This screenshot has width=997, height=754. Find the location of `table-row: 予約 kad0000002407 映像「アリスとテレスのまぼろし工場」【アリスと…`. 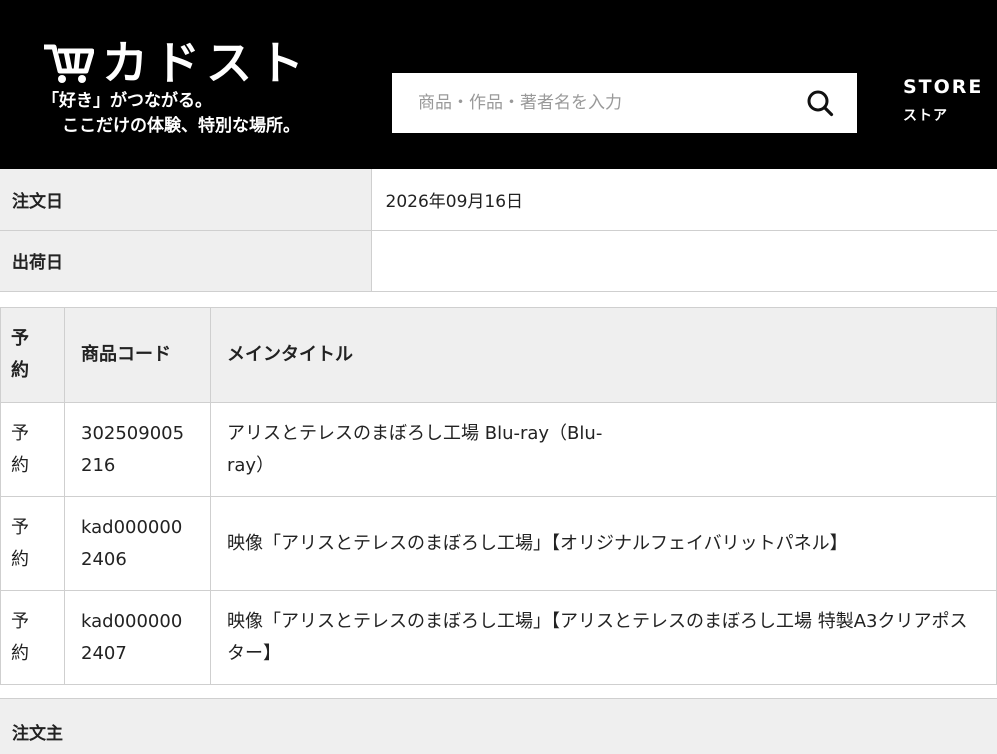

table-row: 予約 kad0000002407 映像「アリスとテレスのまぼろし工場」【アリスと… is located at coordinates (498, 637).